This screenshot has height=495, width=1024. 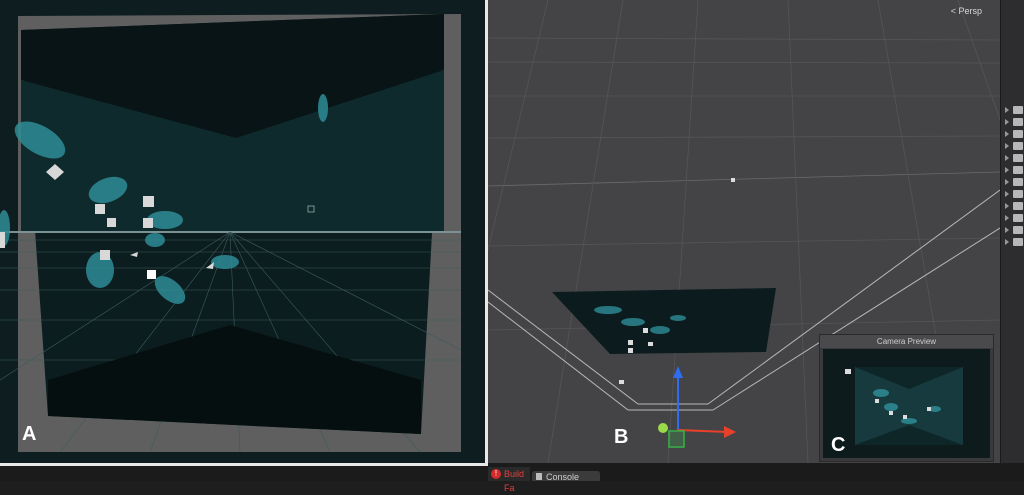 I want to click on panel-a-label: A, so click(x=29, y=434).